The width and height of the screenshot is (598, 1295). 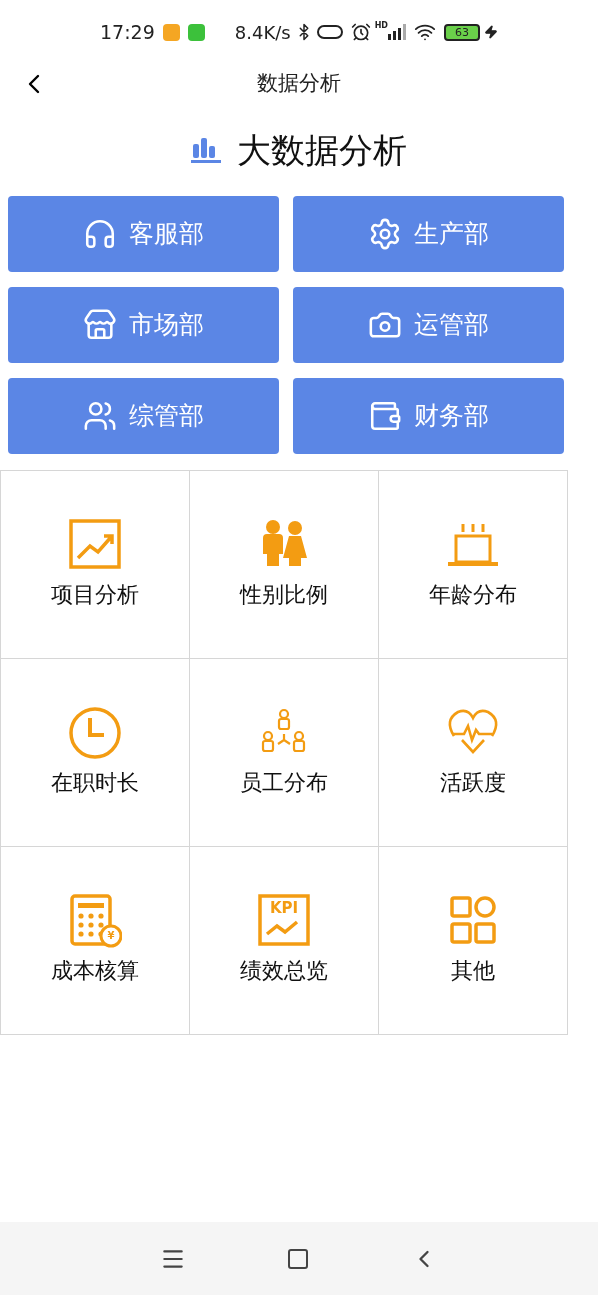 I want to click on home-button, so click(x=298, y=1258).